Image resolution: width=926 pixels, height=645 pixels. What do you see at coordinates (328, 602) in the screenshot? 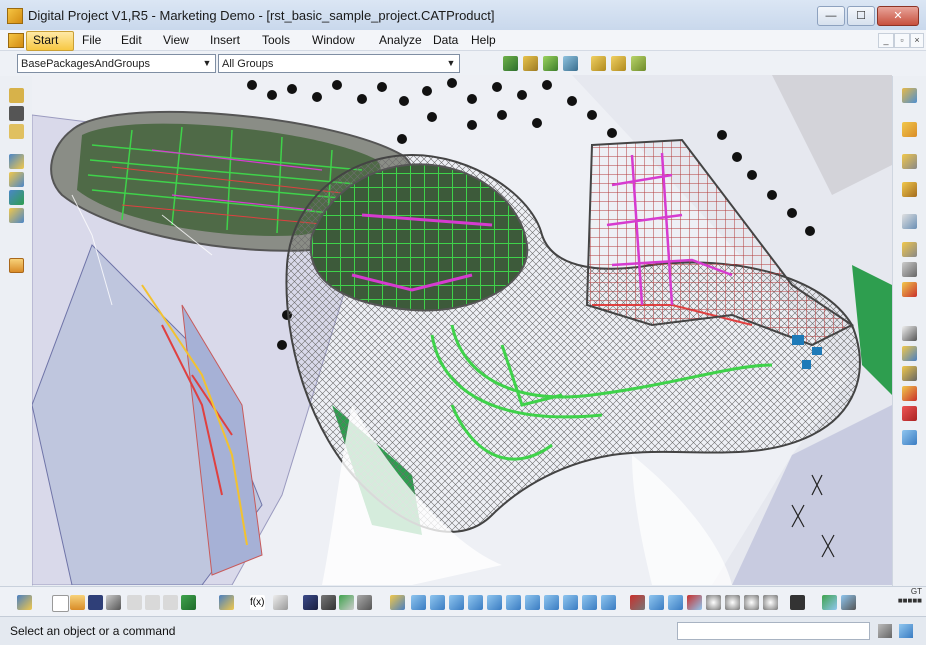
I see `knowledge-icon` at bounding box center [328, 602].